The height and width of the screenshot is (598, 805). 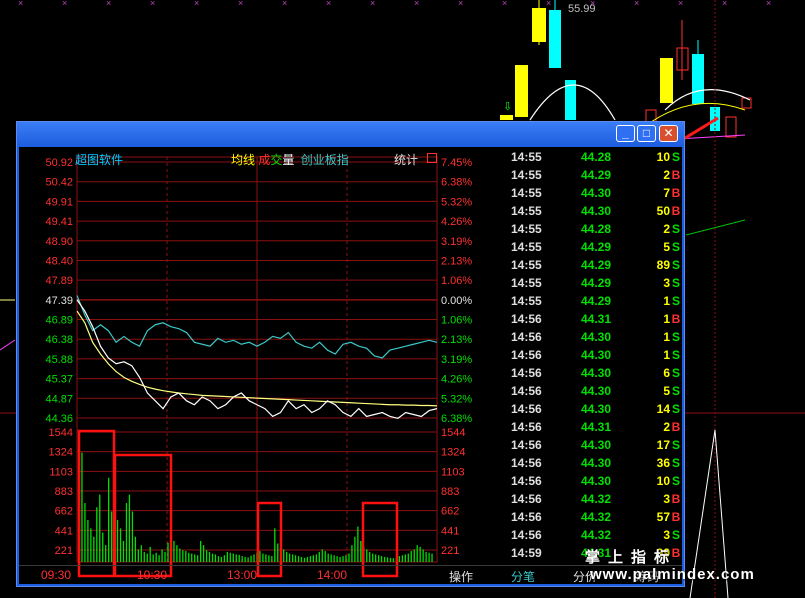 What do you see at coordinates (59, 222) in the screenshot?
I see `price-tick-label: 49.41` at bounding box center [59, 222].